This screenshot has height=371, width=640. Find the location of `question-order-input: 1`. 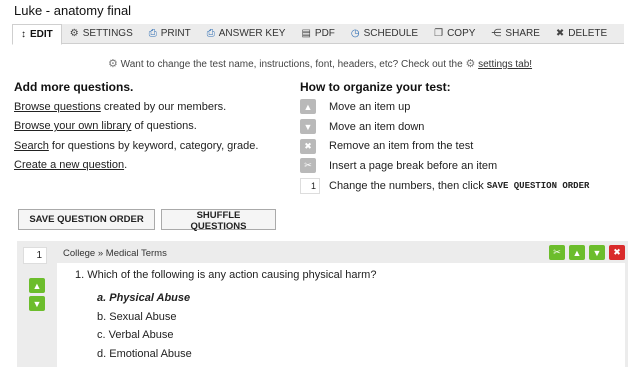

question-order-input: 1 is located at coordinates (35, 255).